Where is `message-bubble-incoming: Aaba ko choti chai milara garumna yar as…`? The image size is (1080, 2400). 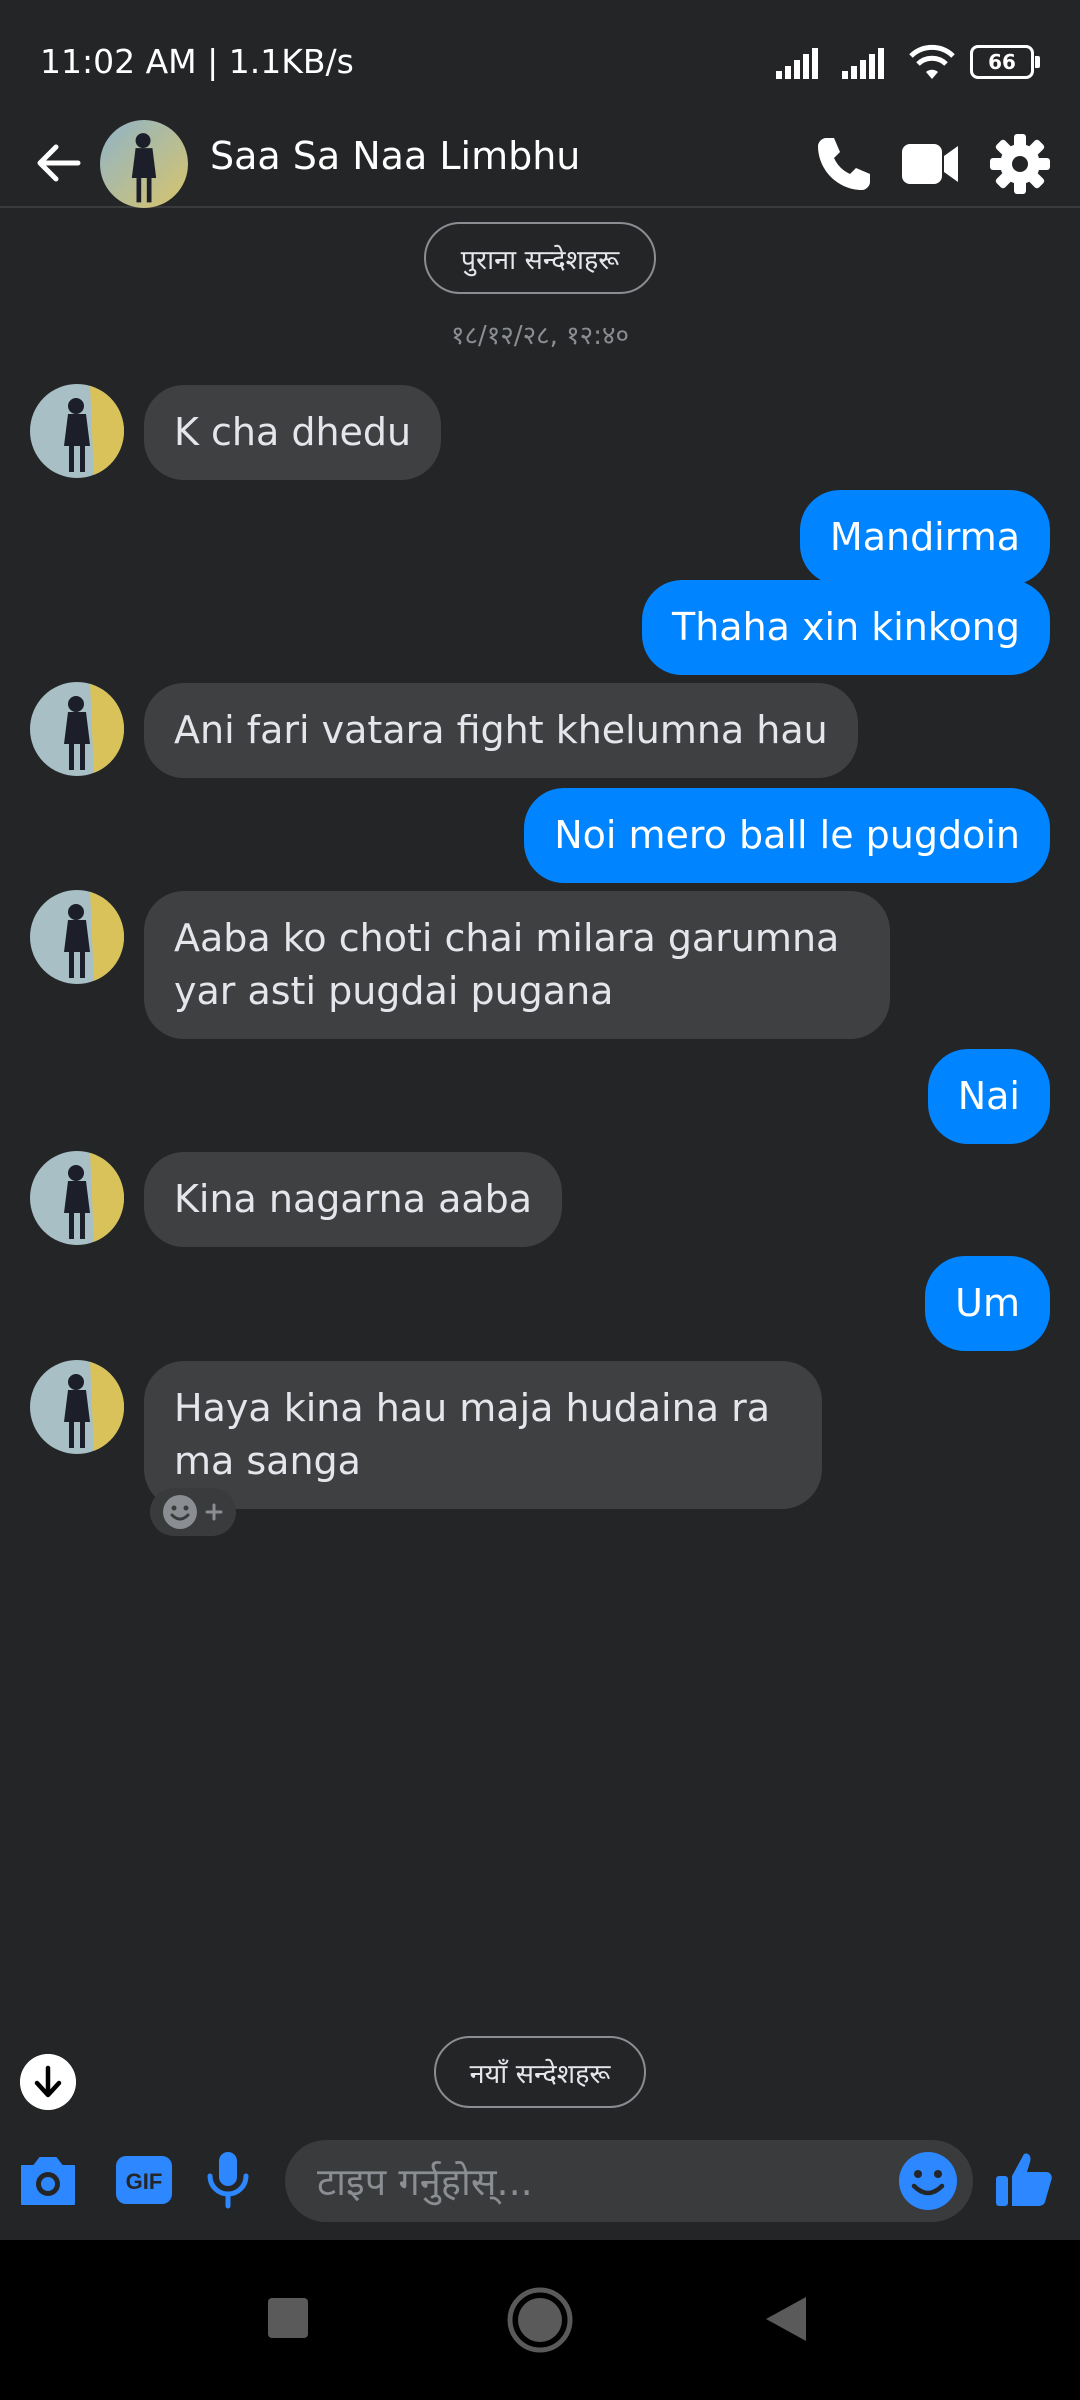 message-bubble-incoming: Aaba ko choti chai milara garumna yar as… is located at coordinates (517, 965).